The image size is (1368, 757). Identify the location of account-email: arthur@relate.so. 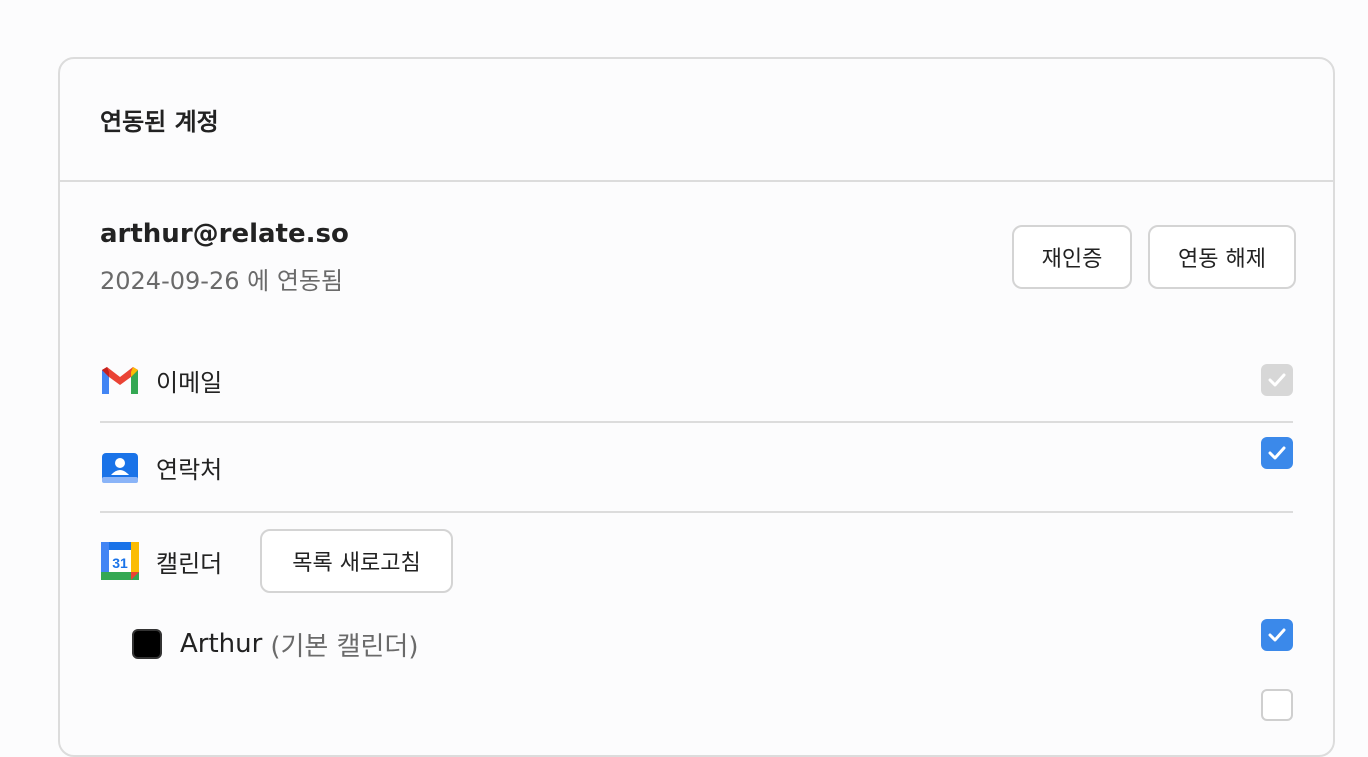
(224, 234).